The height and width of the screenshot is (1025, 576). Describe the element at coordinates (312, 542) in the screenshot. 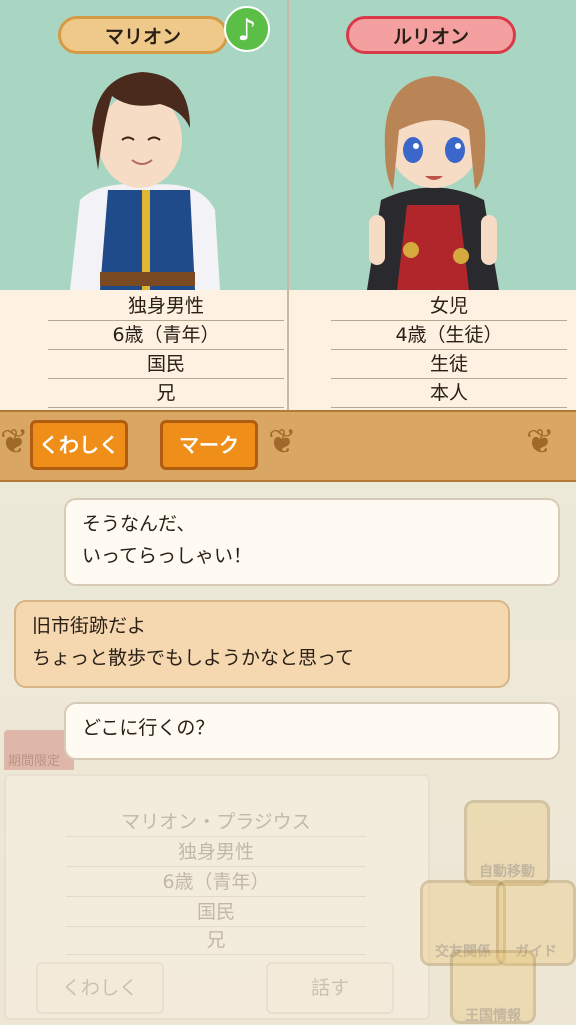

I see `chat-bubble-right-1: そうなんだ、 いってらっしゃい！` at that location.